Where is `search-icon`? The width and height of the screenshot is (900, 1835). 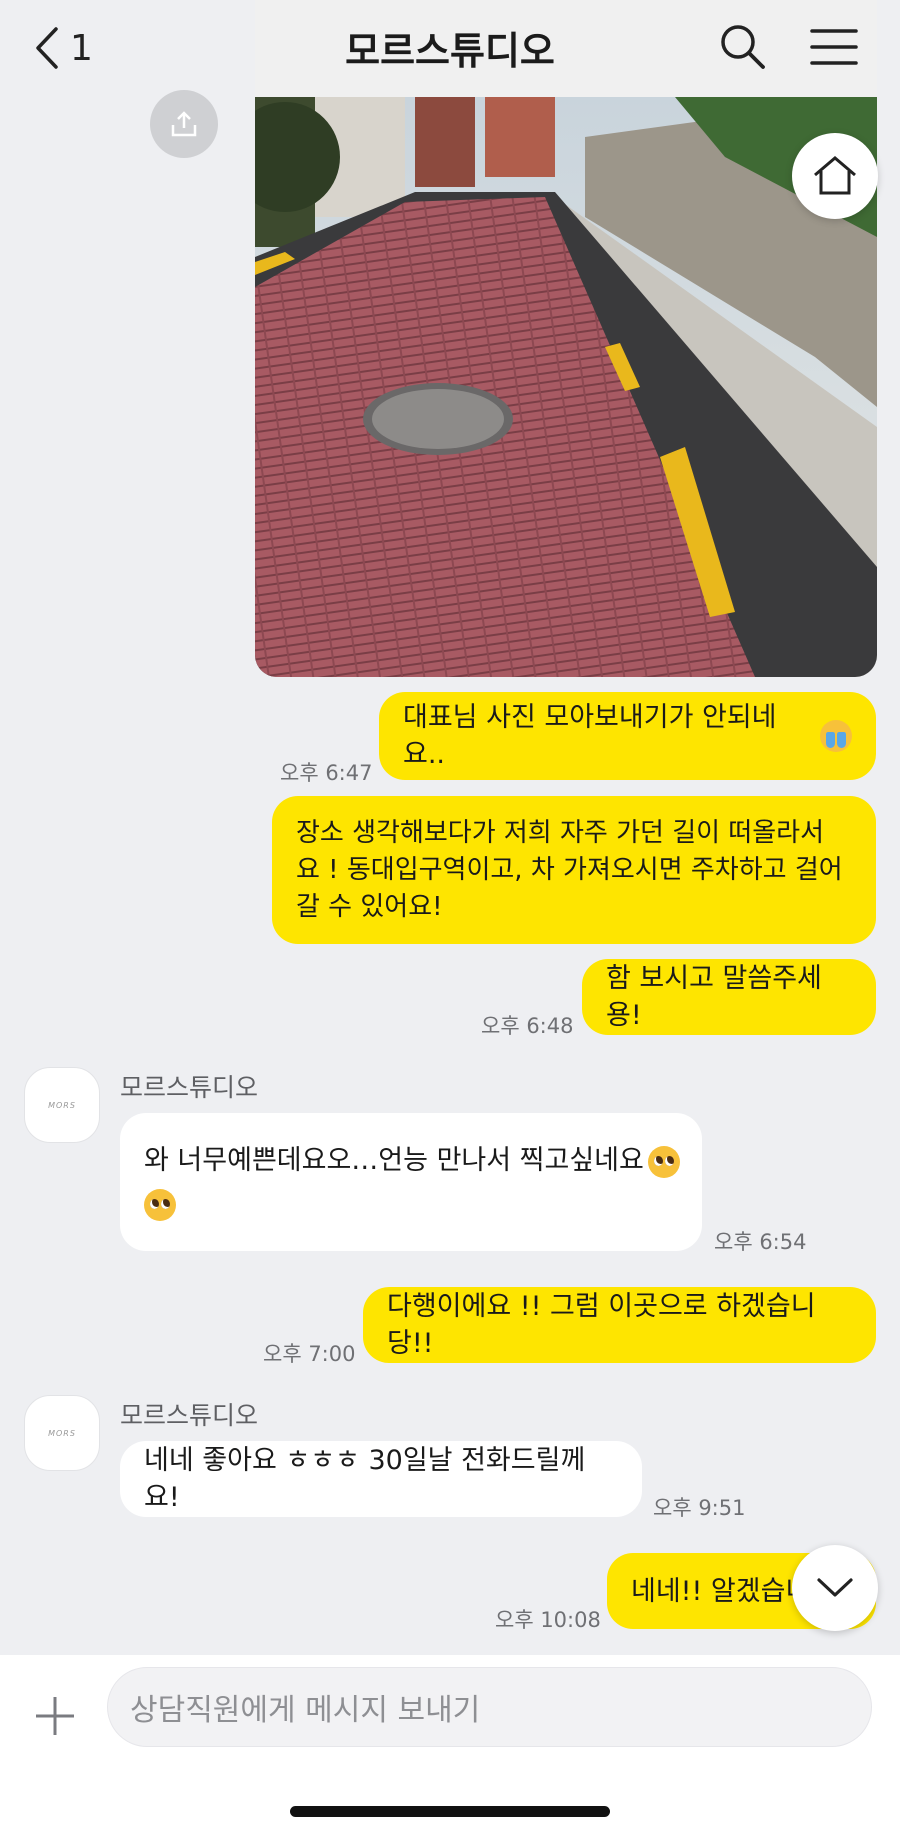 search-icon is located at coordinates (743, 47).